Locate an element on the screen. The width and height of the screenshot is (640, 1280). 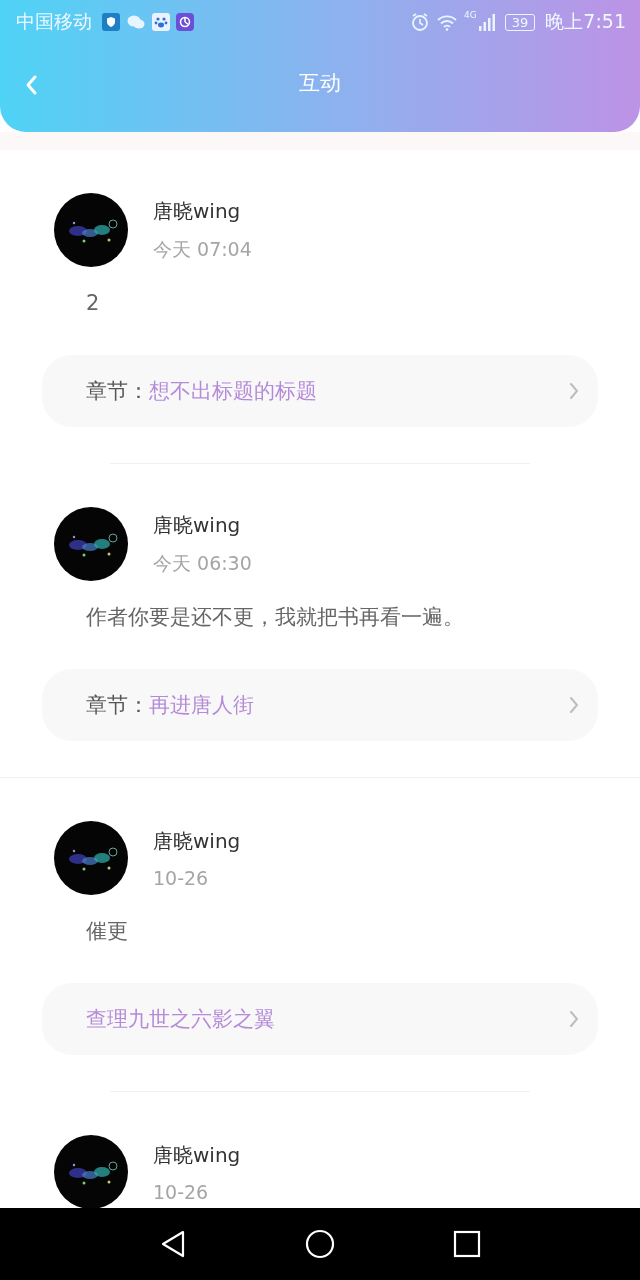
comment-text: 2 is located at coordinates (93, 303).